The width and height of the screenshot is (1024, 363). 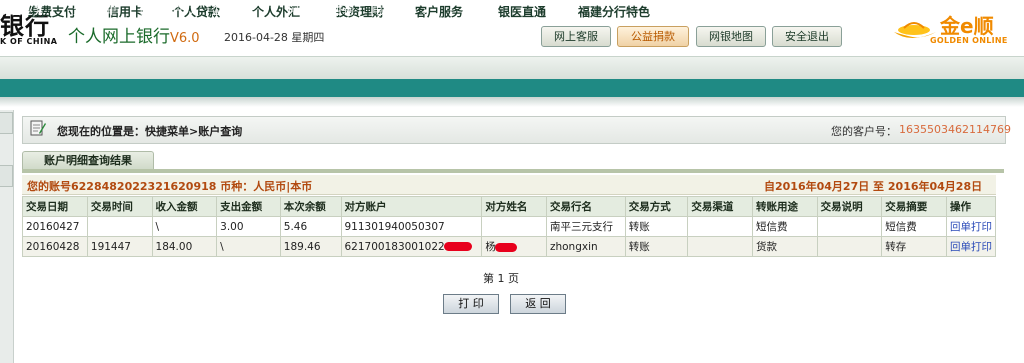 I want to click on tab-underline, so click(x=513, y=171).